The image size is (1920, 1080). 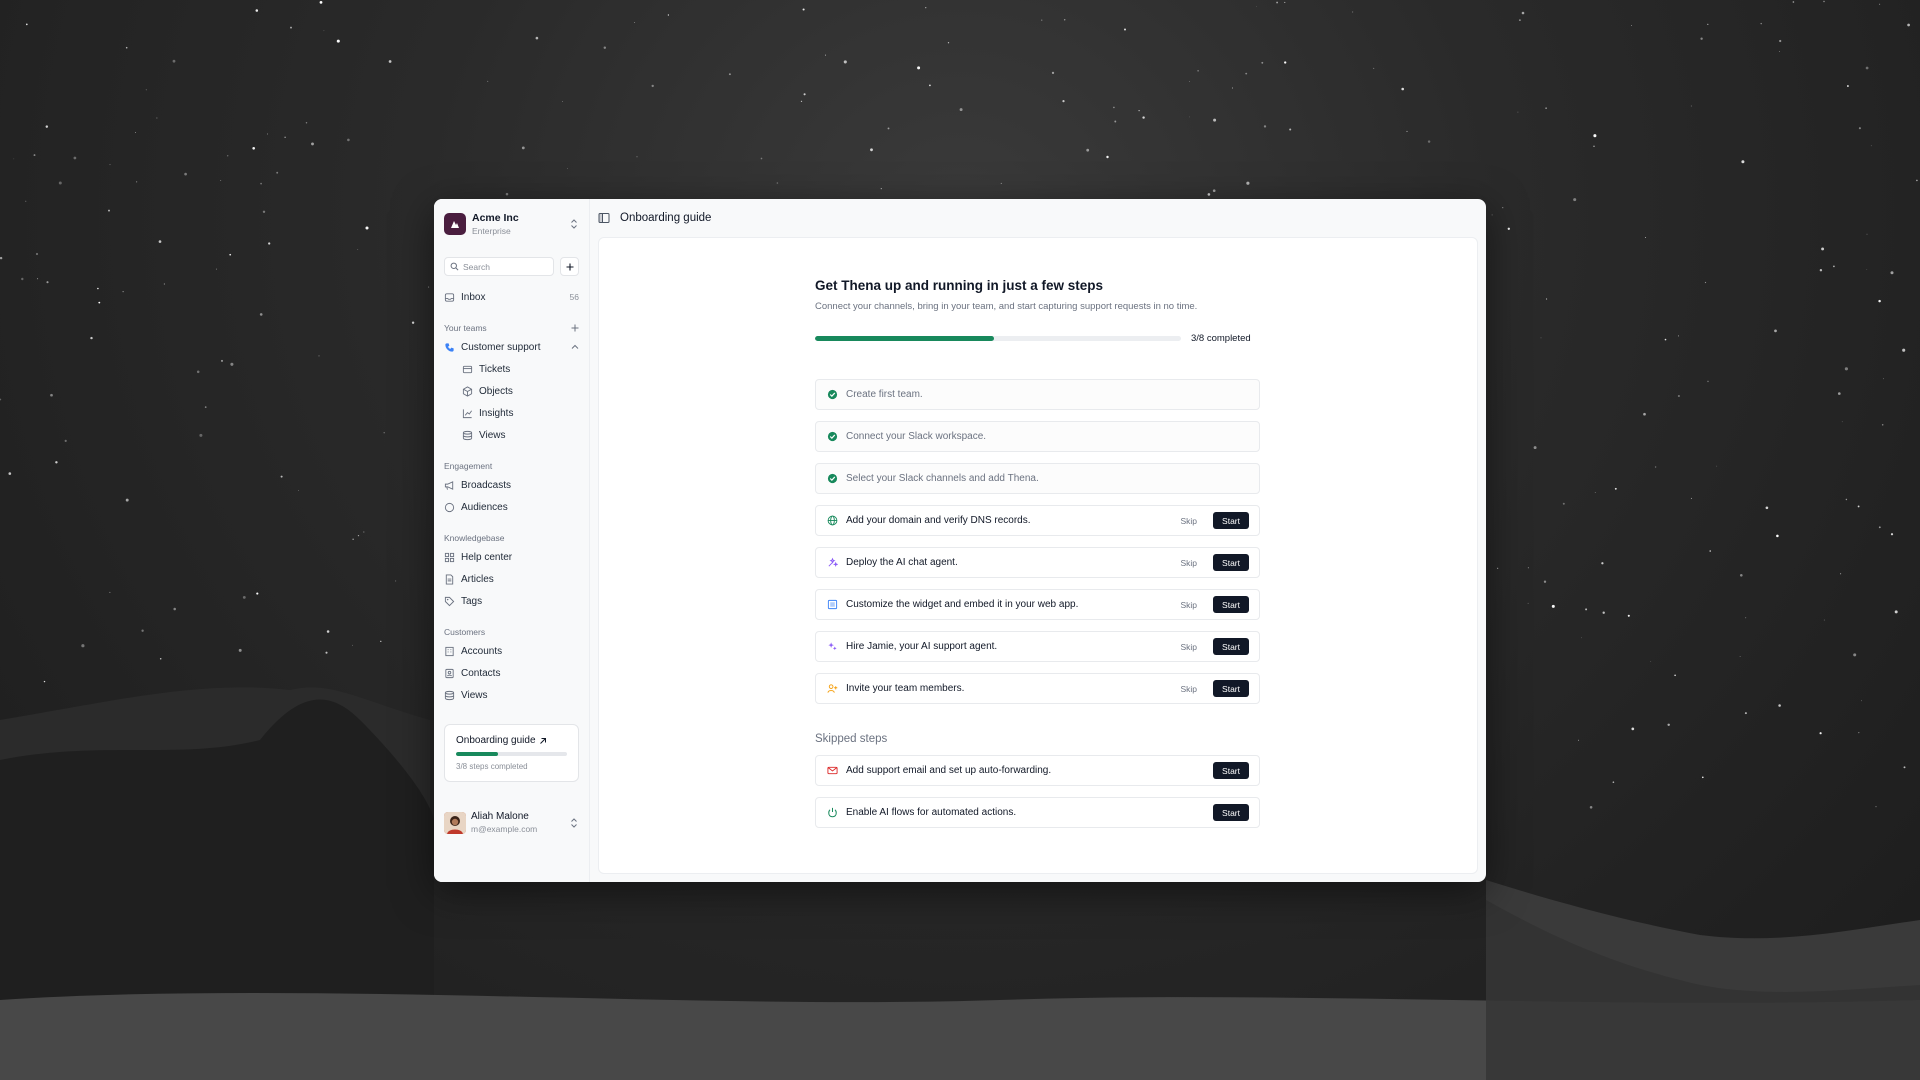 What do you see at coordinates (511, 651) in the screenshot?
I see `sidebar-item-accounts: Accounts` at bounding box center [511, 651].